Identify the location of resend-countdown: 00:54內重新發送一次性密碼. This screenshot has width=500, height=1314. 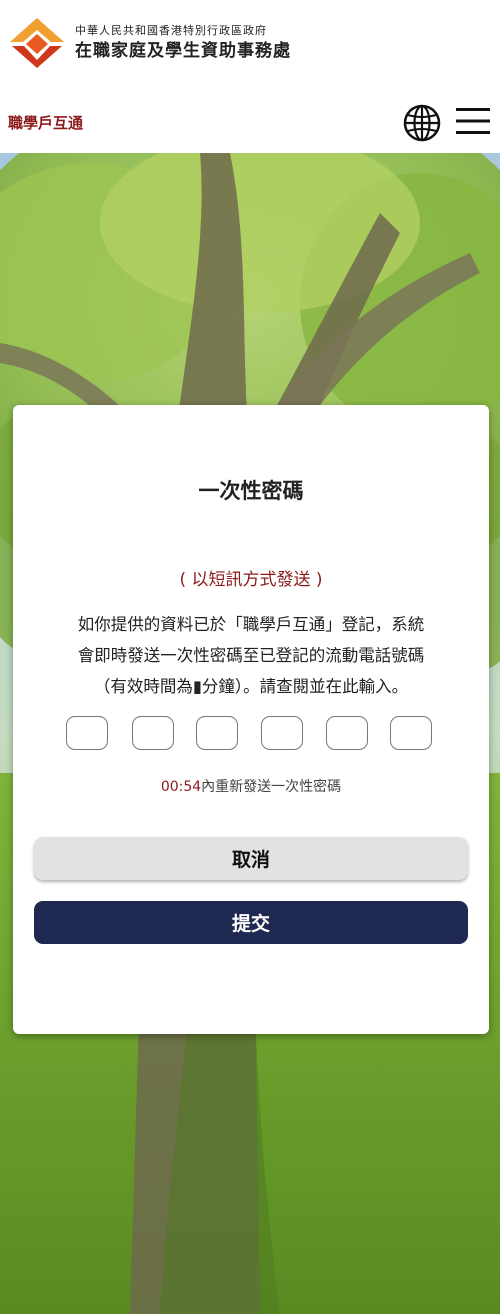
(251, 786).